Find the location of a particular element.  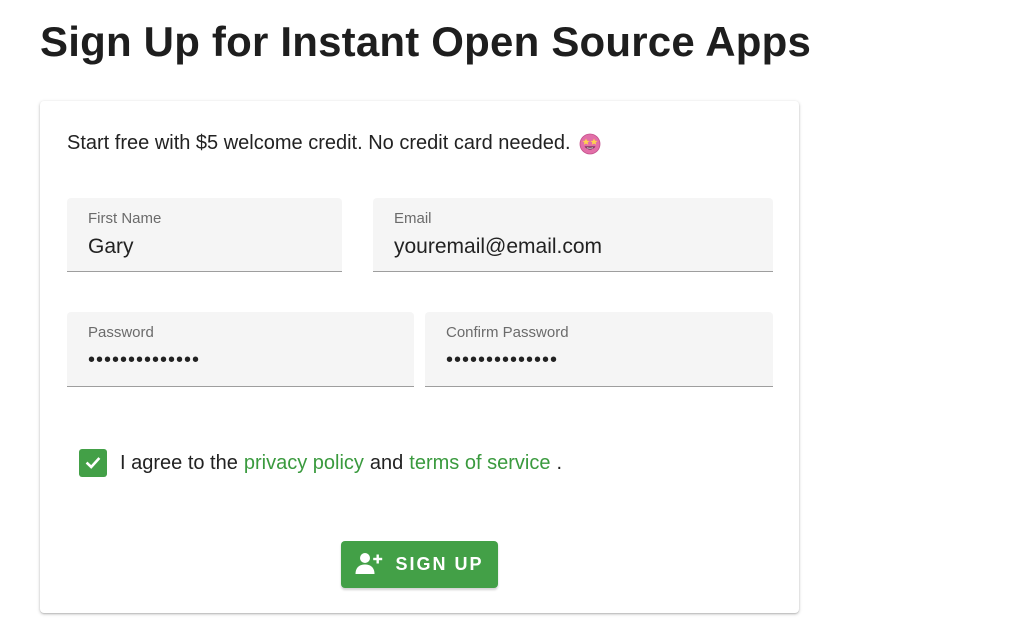

confirm-password-field: Confirm Password is located at coordinates (599, 349).